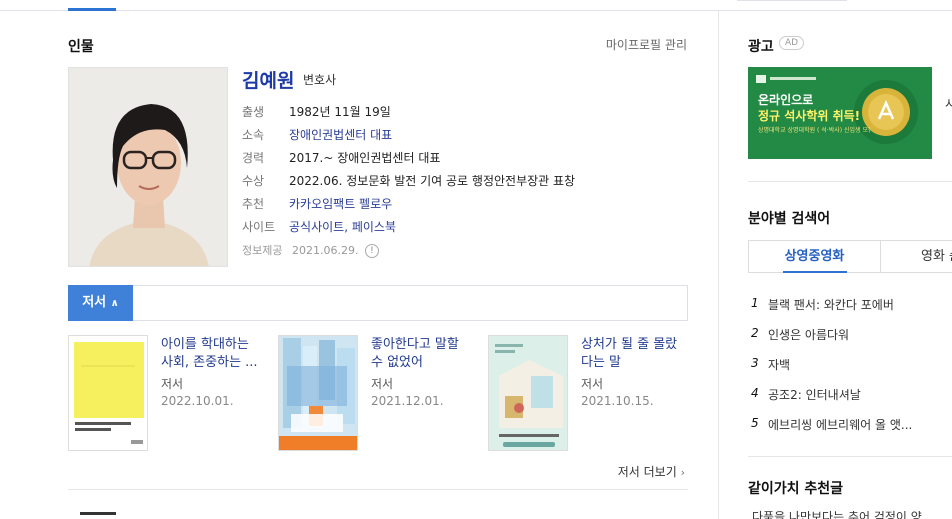 Image resolution: width=952 pixels, height=519 pixels. I want to click on ad-line-2: 정규 석사학위 취득!, so click(809, 116).